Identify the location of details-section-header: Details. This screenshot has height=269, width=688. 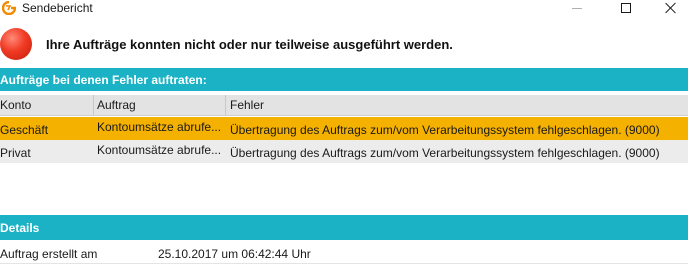
(344, 227).